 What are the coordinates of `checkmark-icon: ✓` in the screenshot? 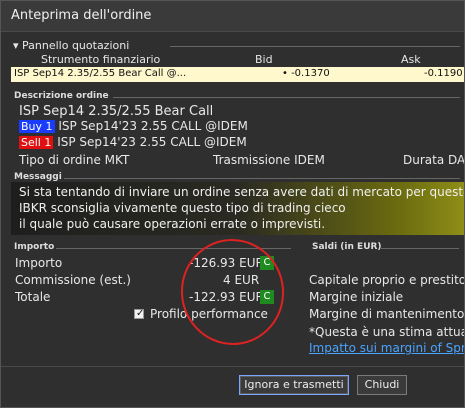 It's located at (140, 313).